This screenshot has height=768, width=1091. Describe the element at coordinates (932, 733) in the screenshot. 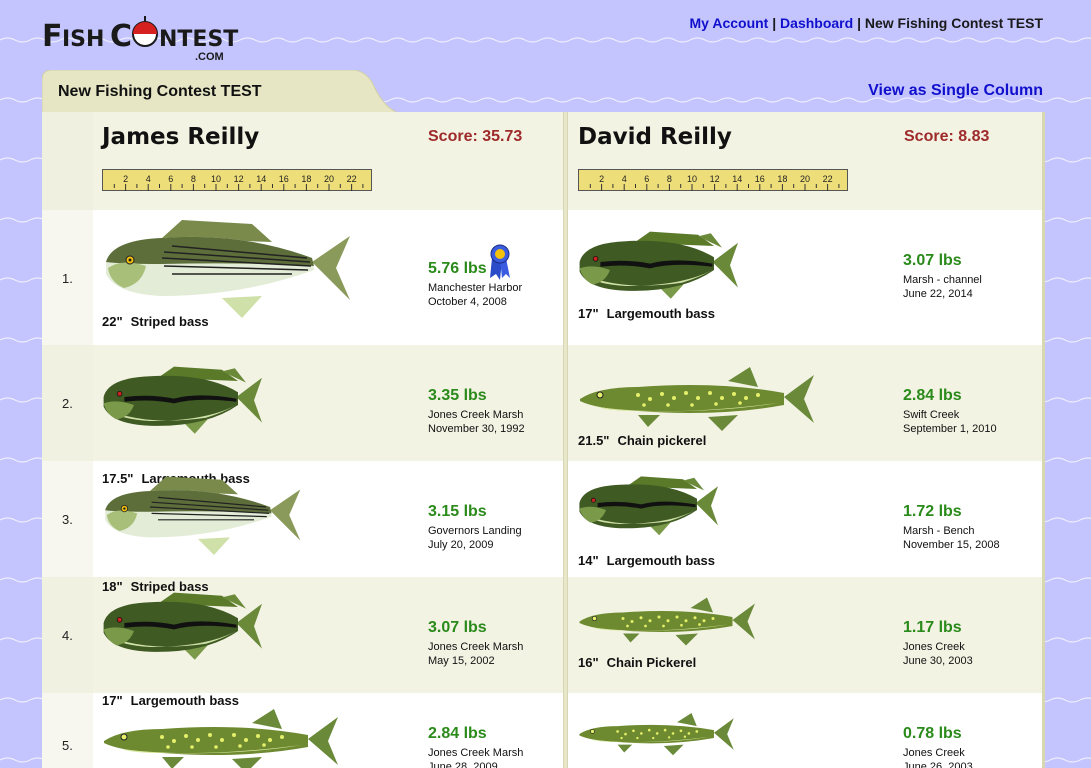

I see `catch-weight: 0.78 lbs` at that location.